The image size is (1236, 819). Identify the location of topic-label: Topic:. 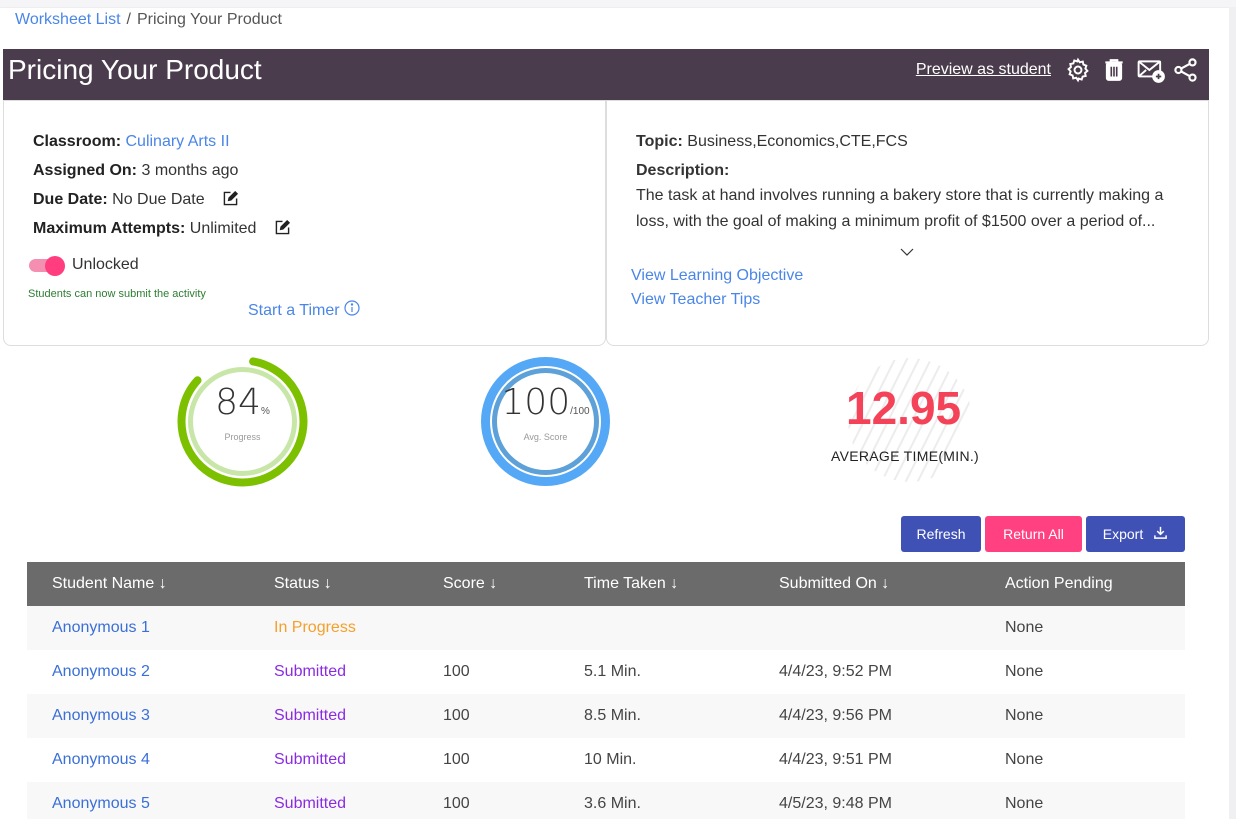
(659, 141).